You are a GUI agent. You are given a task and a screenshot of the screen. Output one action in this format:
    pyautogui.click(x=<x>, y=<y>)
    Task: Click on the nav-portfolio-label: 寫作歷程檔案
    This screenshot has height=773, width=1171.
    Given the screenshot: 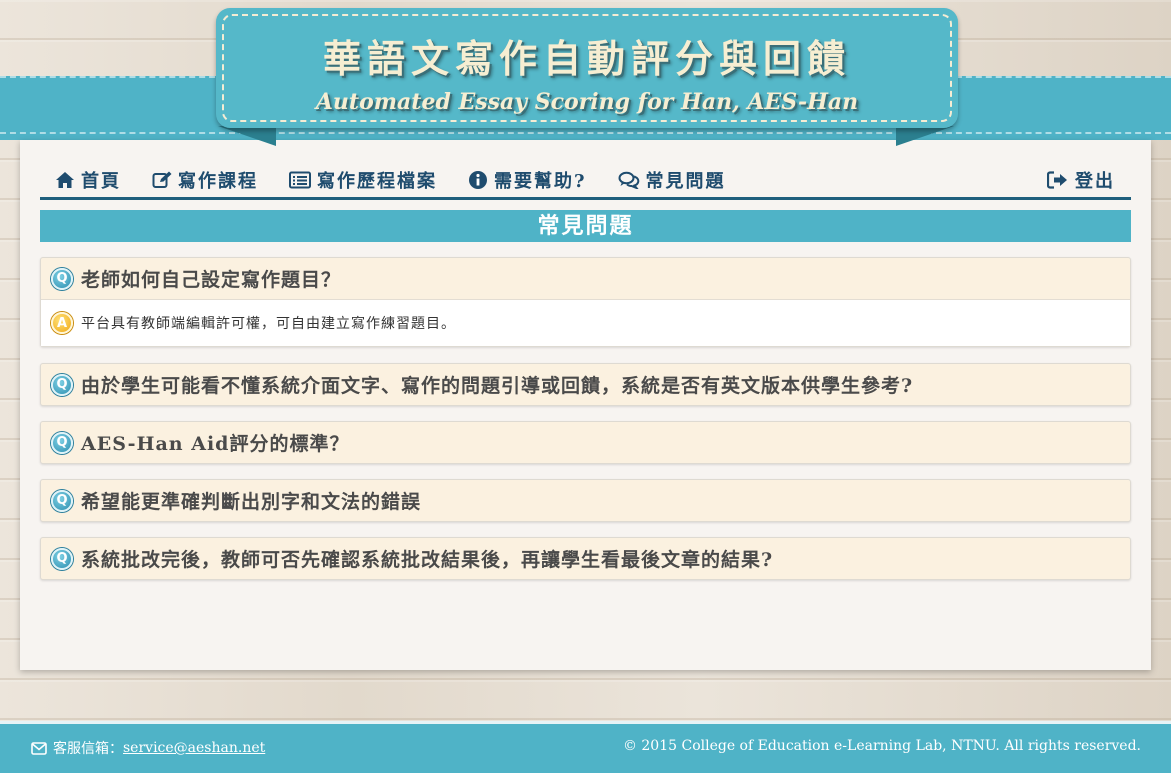 What is the action you would take?
    pyautogui.click(x=377, y=181)
    